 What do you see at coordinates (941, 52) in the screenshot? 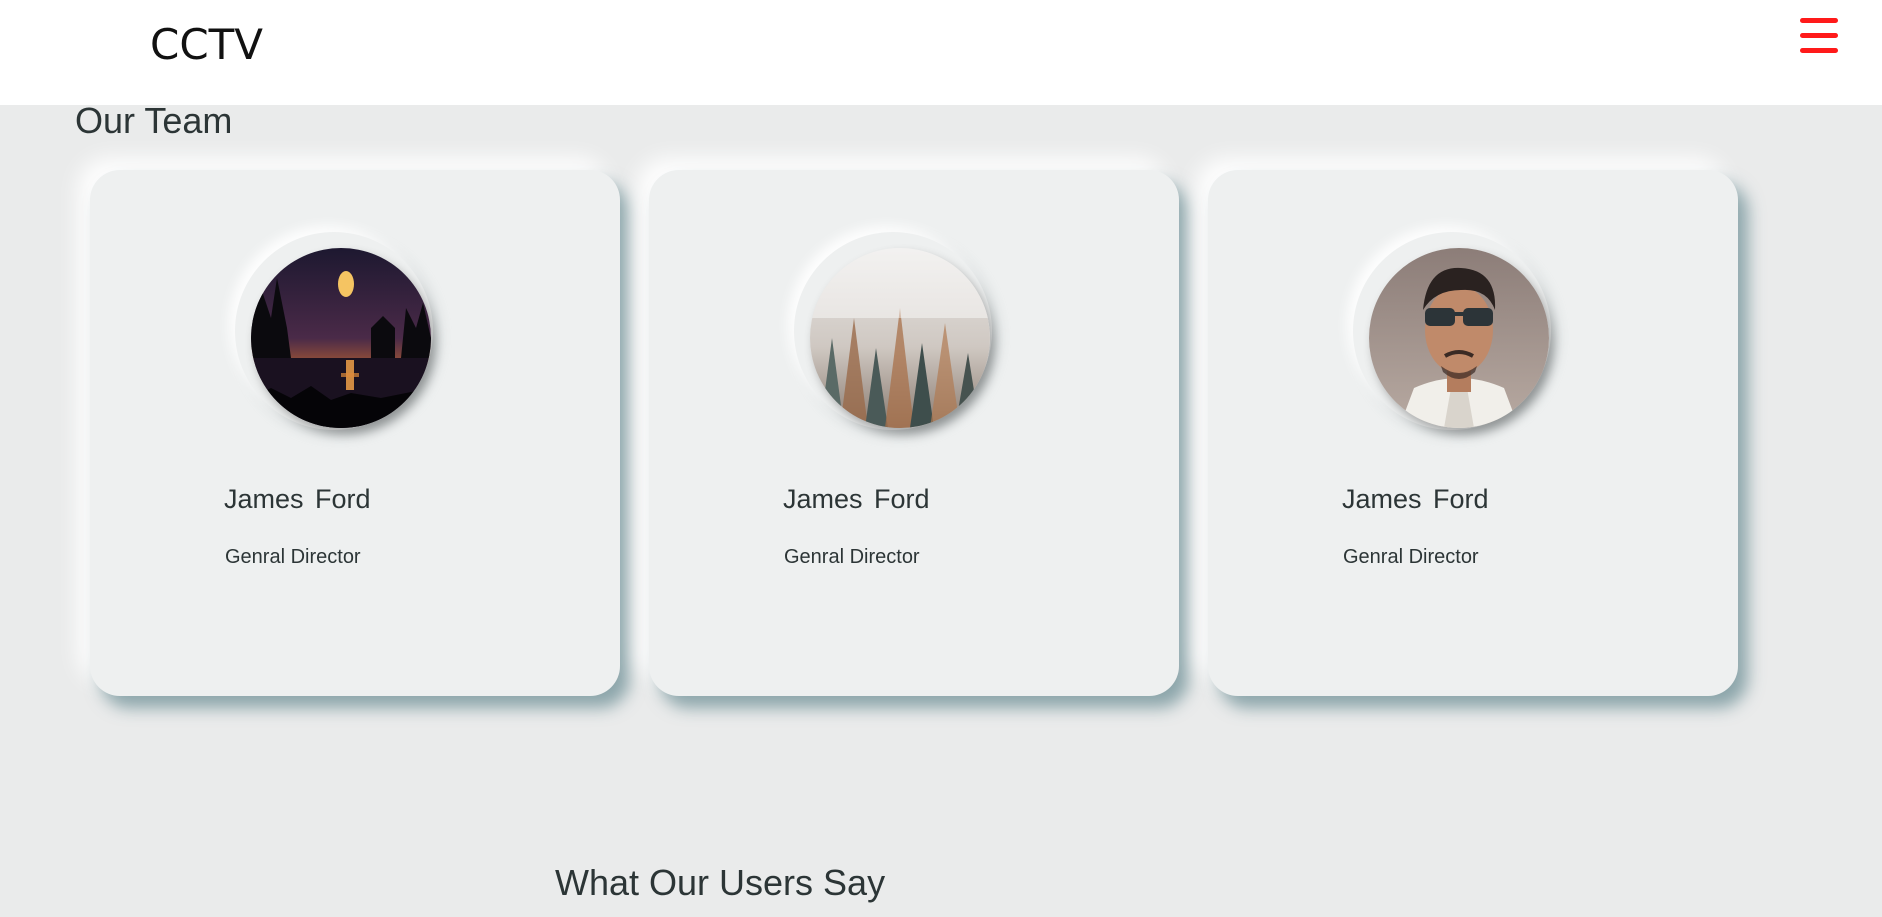
I see `navbar: CCTV` at bounding box center [941, 52].